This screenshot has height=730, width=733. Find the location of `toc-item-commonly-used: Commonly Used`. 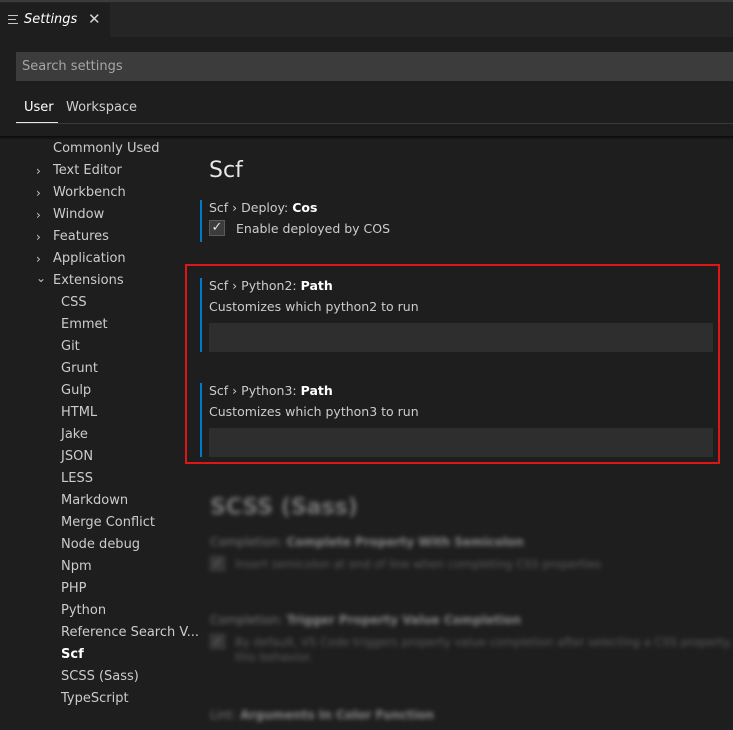

toc-item-commonly-used: Commonly Used is located at coordinates (95, 149).